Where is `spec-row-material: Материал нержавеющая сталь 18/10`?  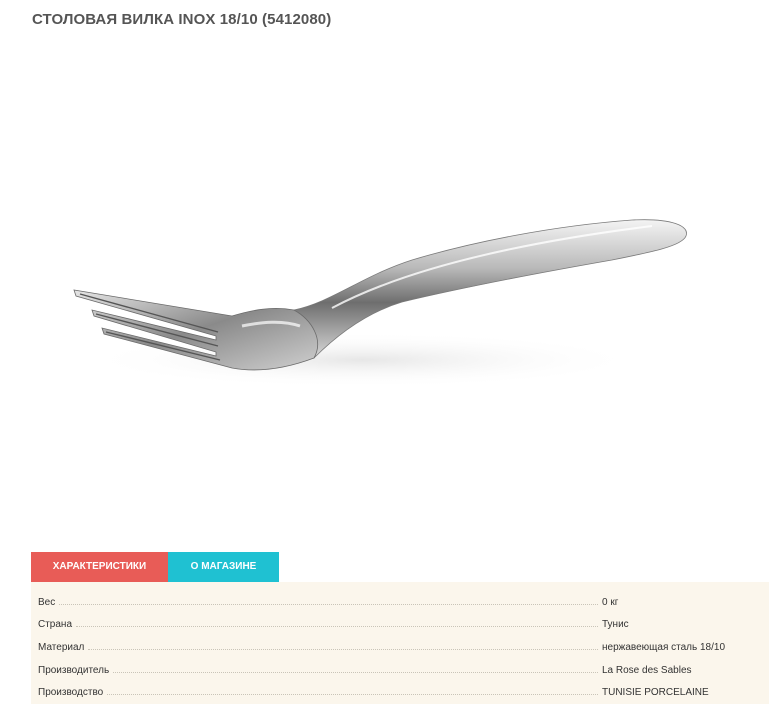 spec-row-material: Материал нержавеющая сталь 18/10 is located at coordinates (400, 643).